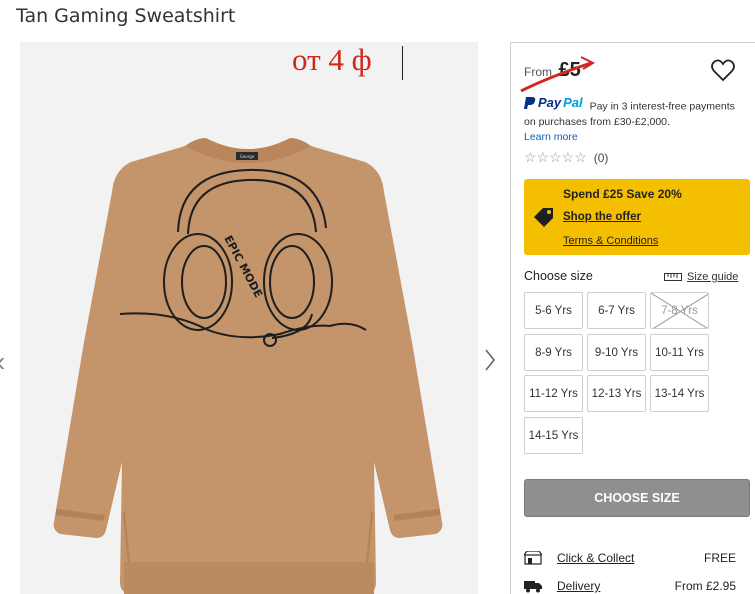 Image resolution: width=755 pixels, height=594 pixels. Describe the element at coordinates (719, 558) in the screenshot. I see `click-collect-price: FREE` at that location.